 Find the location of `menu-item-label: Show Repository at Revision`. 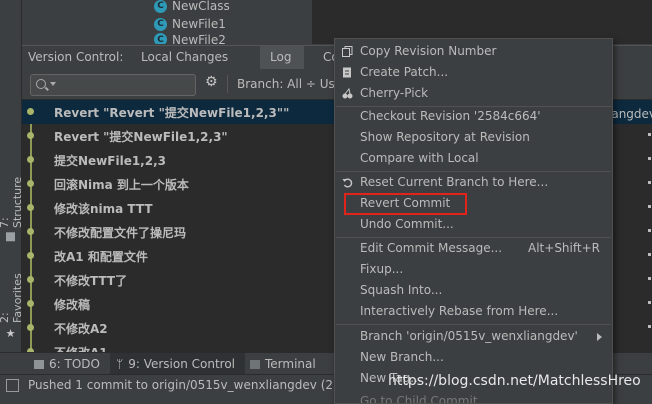

menu-item-label: Show Repository at Revision is located at coordinates (445, 137).